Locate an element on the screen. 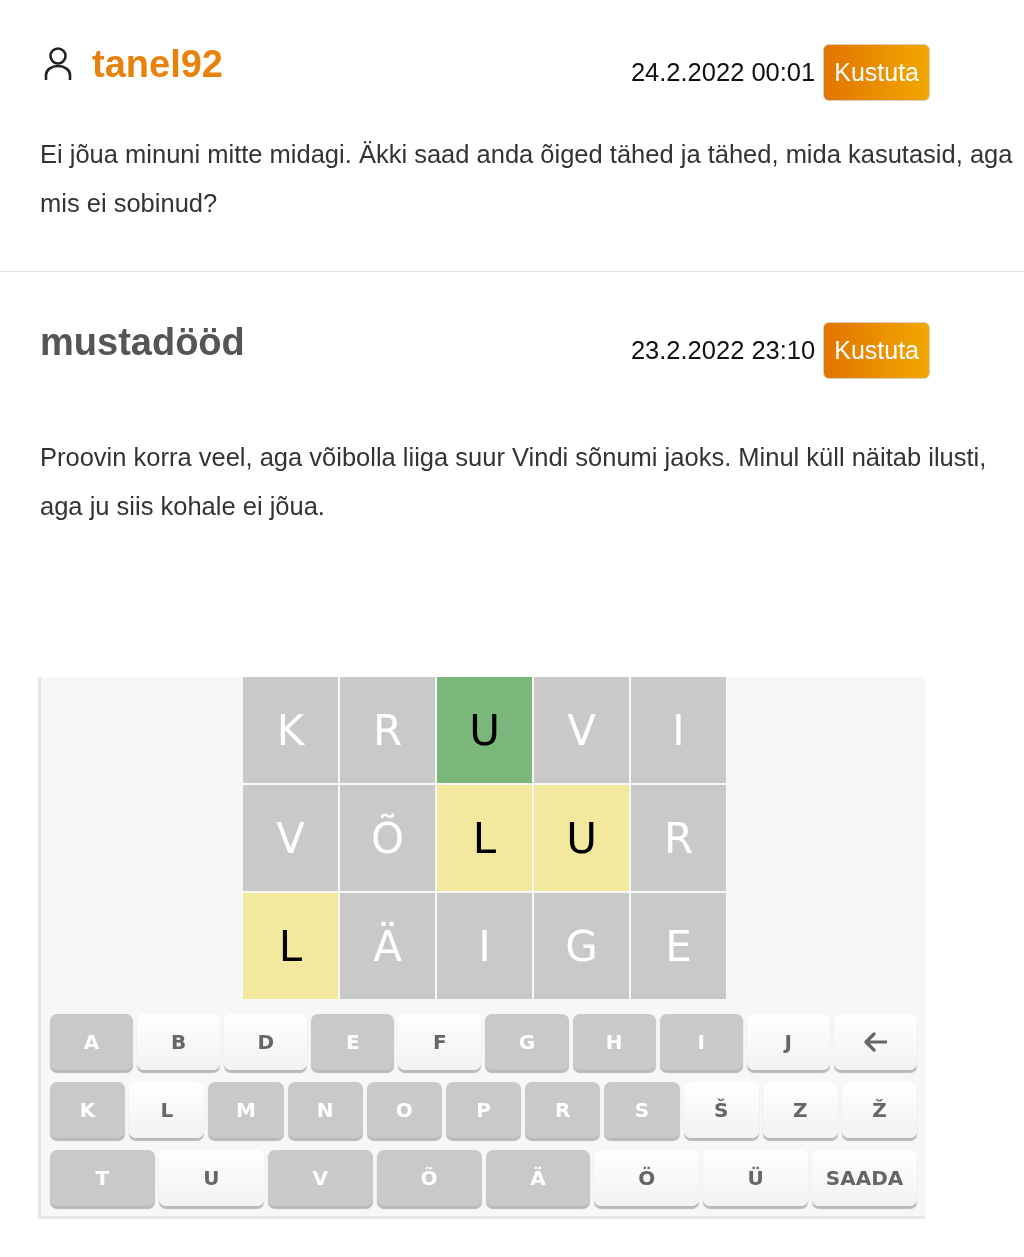 The height and width of the screenshot is (1257, 1024). letter-key: Ö is located at coordinates (647, 1178).